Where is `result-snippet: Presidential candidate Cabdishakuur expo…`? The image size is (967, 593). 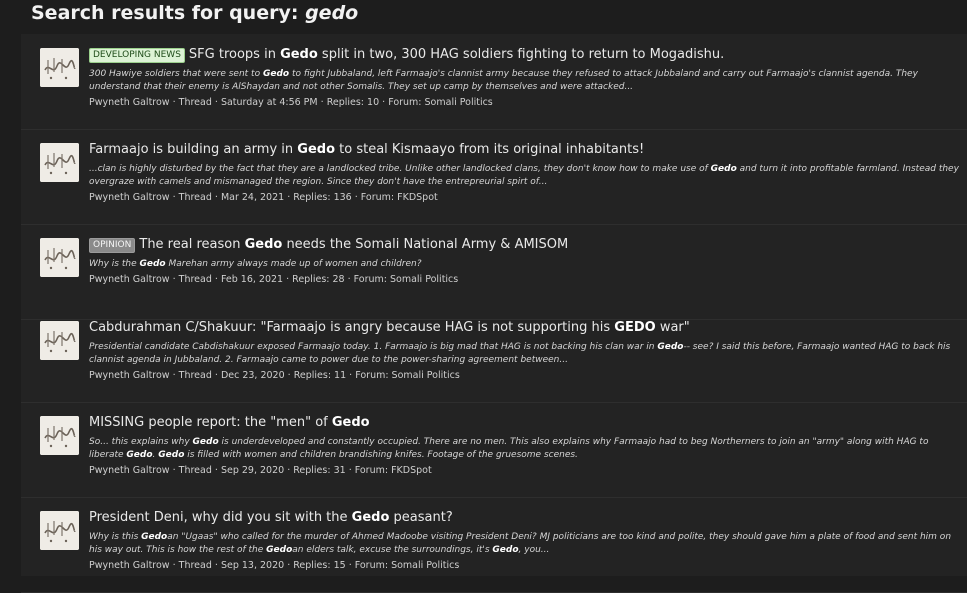 result-snippet: Presidential candidate Cabdishakuur expo… is located at coordinates (524, 354).